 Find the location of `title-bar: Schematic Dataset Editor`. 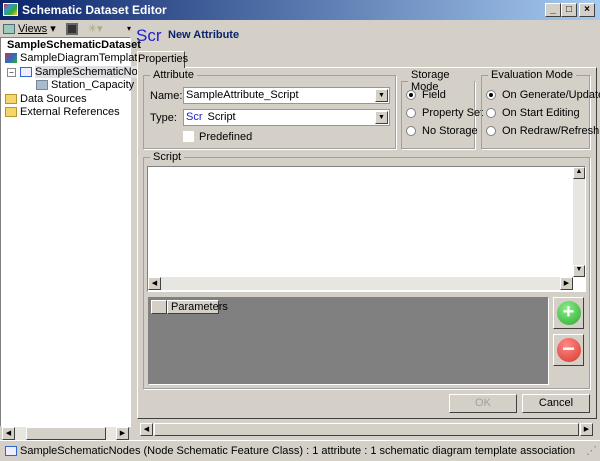

title-bar: Schematic Dataset Editor is located at coordinates (300, 10).